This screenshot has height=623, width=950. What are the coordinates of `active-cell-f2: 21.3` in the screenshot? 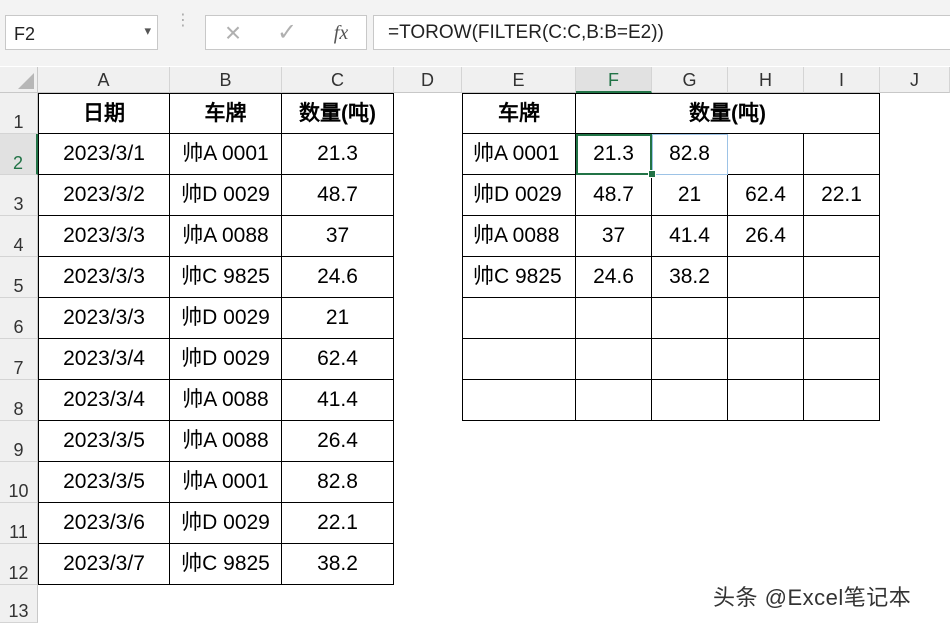 It's located at (614, 154).